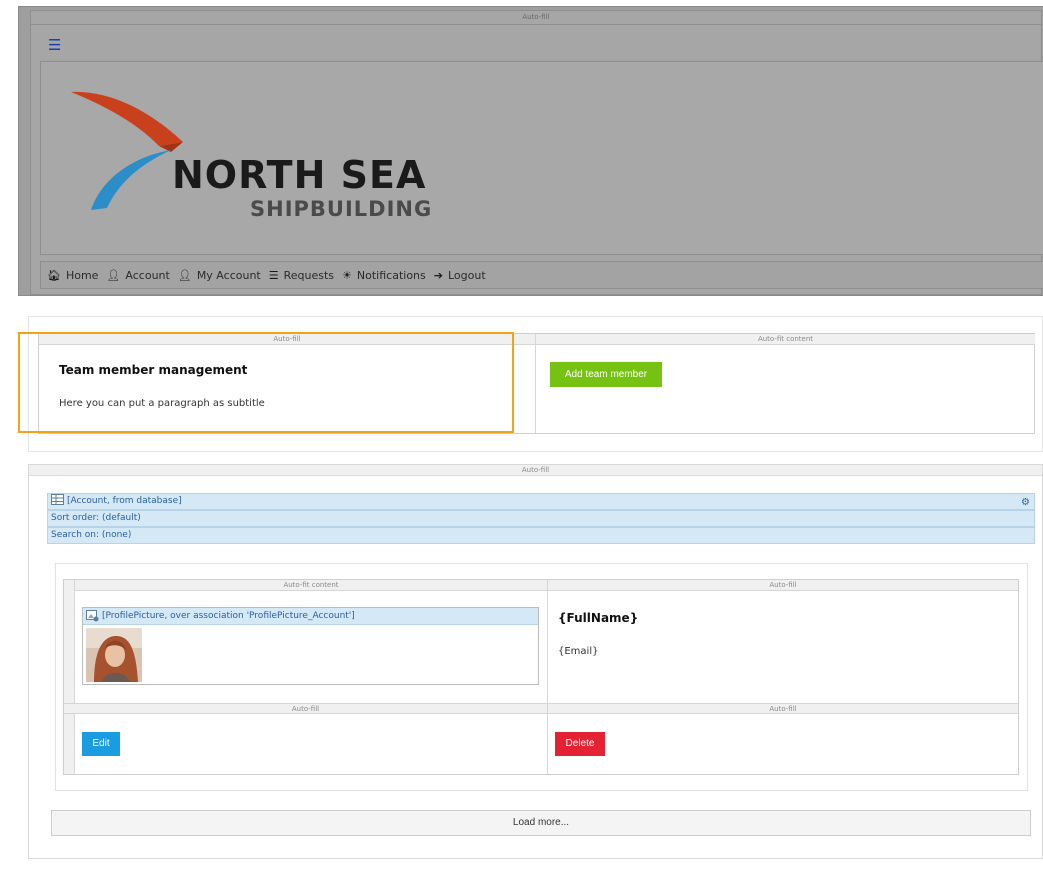 The width and height of the screenshot is (1043, 874). I want to click on nav-label: Requests, so click(309, 275).